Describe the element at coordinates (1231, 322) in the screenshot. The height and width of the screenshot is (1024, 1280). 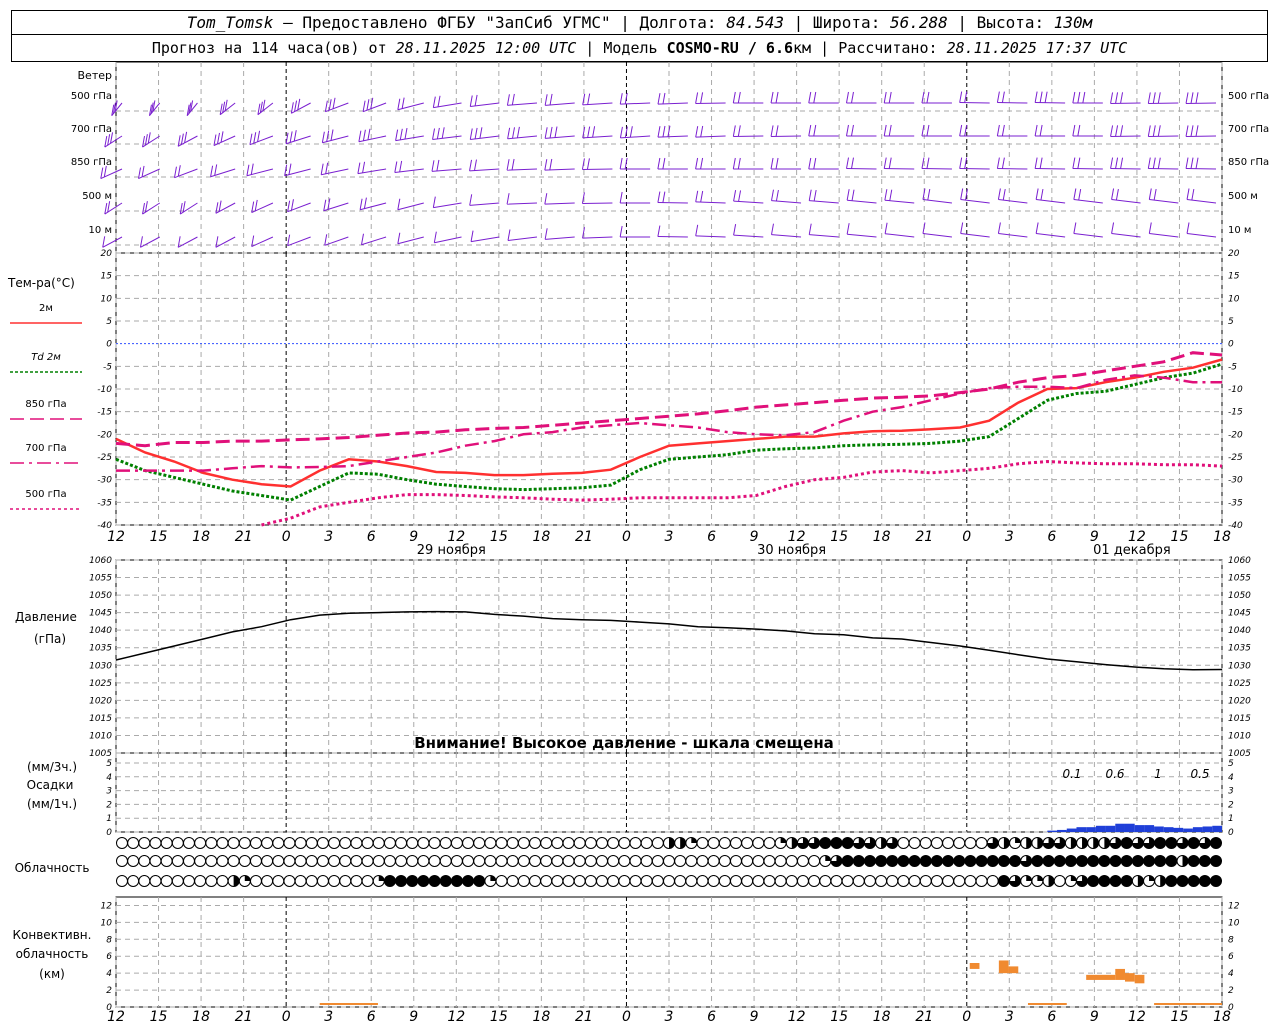
I see `temp-tick-label: 5` at that location.